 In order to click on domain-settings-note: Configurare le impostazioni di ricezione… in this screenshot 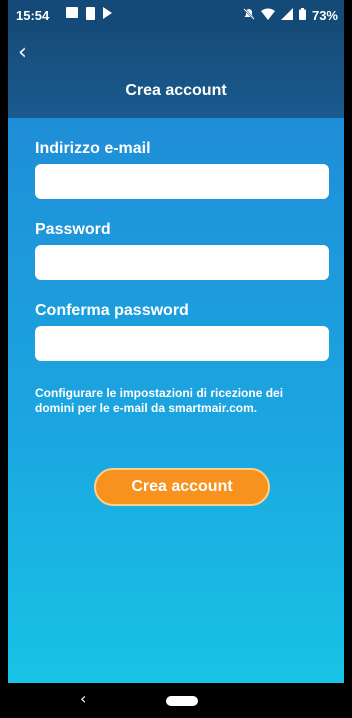, I will do `click(159, 400)`.